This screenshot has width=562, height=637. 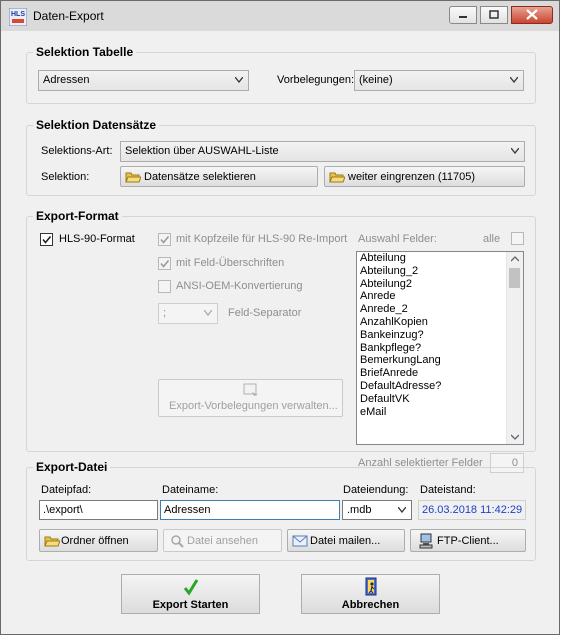 I want to click on scroll-up-icon, so click(x=515, y=259).